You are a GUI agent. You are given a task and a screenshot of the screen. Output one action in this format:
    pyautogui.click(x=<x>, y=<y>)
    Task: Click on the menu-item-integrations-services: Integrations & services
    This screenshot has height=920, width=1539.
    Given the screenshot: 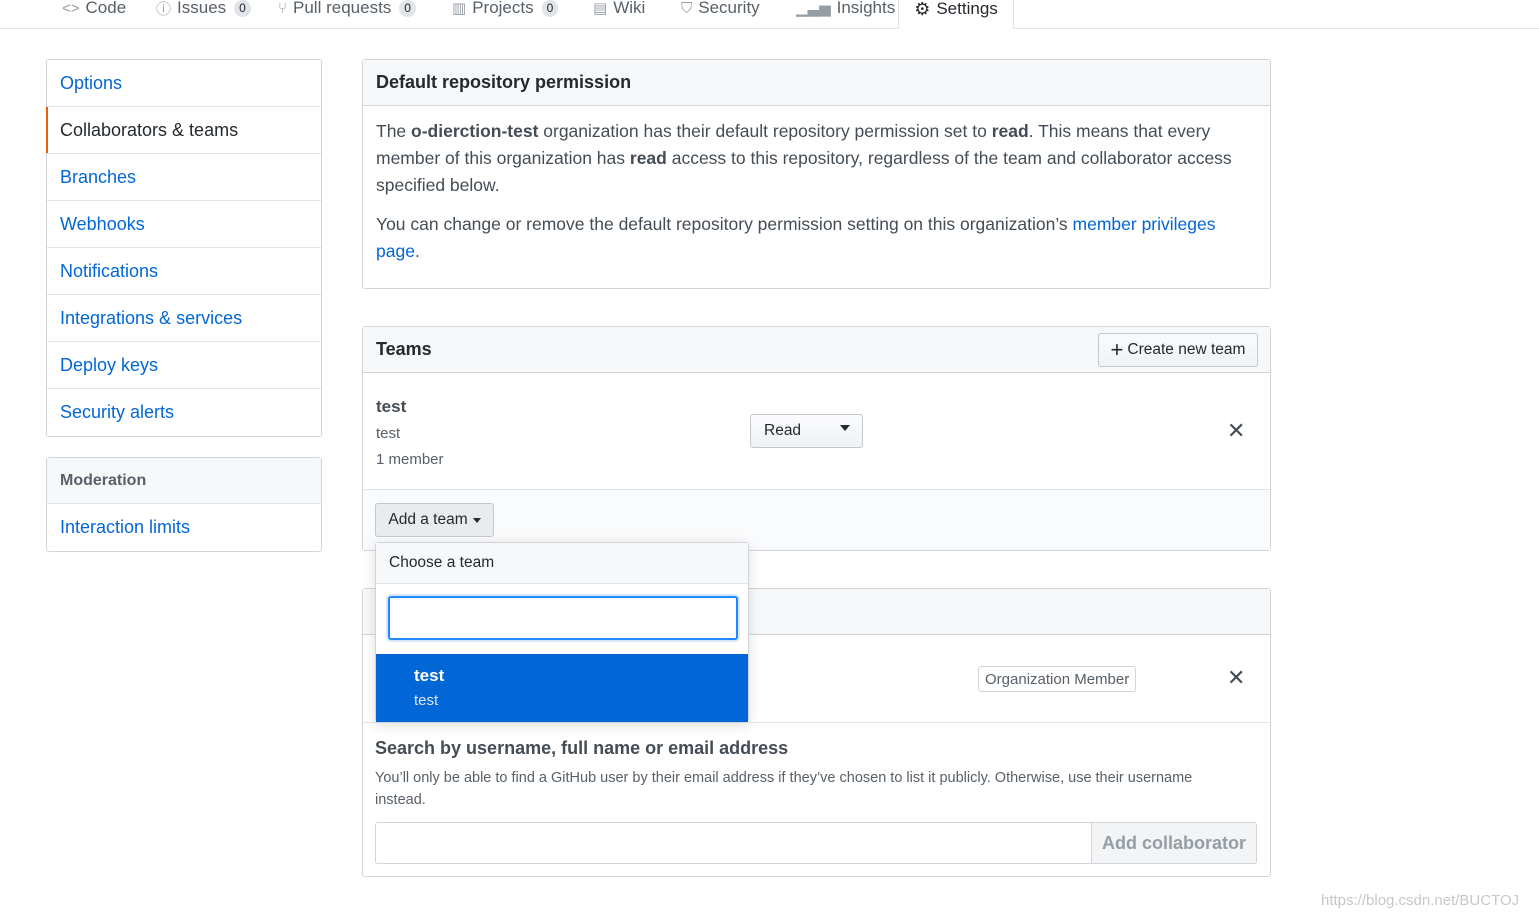 What is the action you would take?
    pyautogui.click(x=184, y=318)
    